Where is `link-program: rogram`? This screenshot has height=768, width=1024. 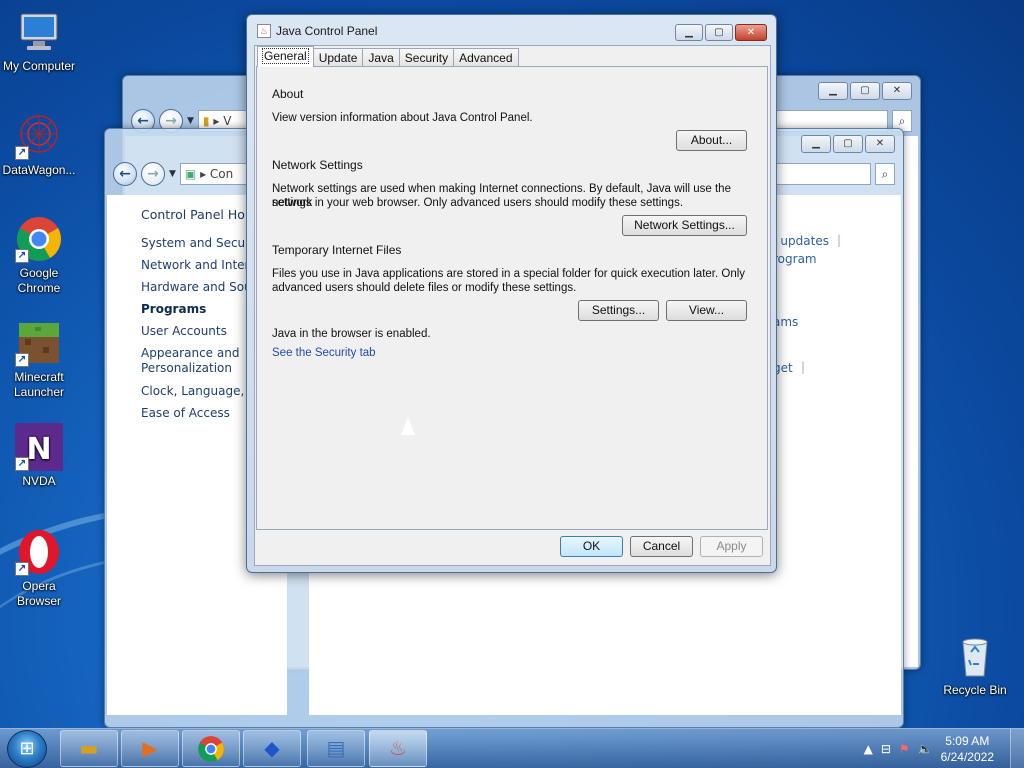
link-program: rogram is located at coordinates (795, 259).